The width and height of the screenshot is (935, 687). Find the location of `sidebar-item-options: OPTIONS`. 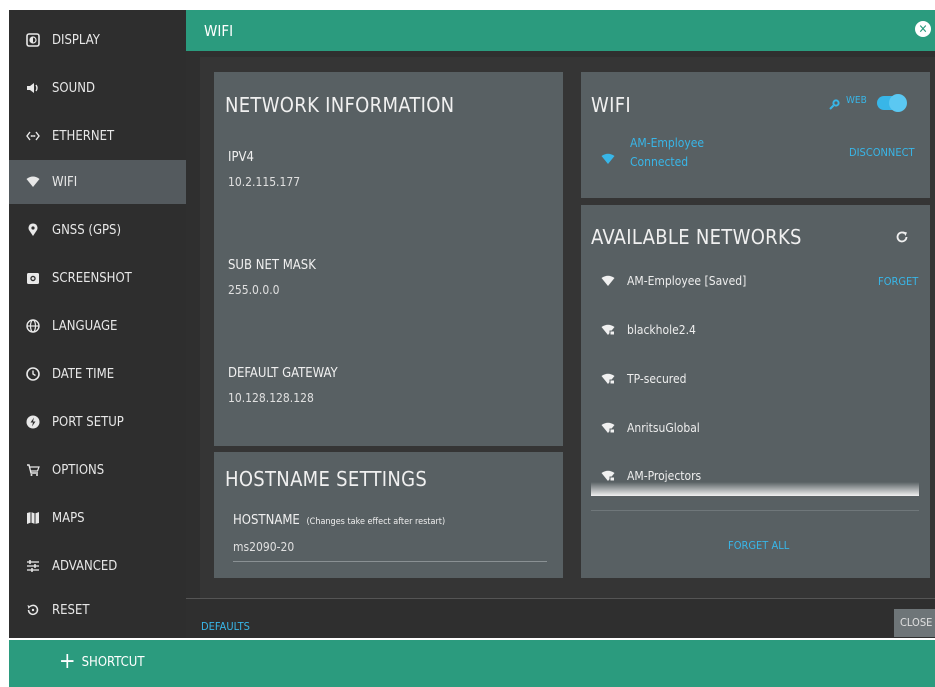

sidebar-item-options: OPTIONS is located at coordinates (97, 470).